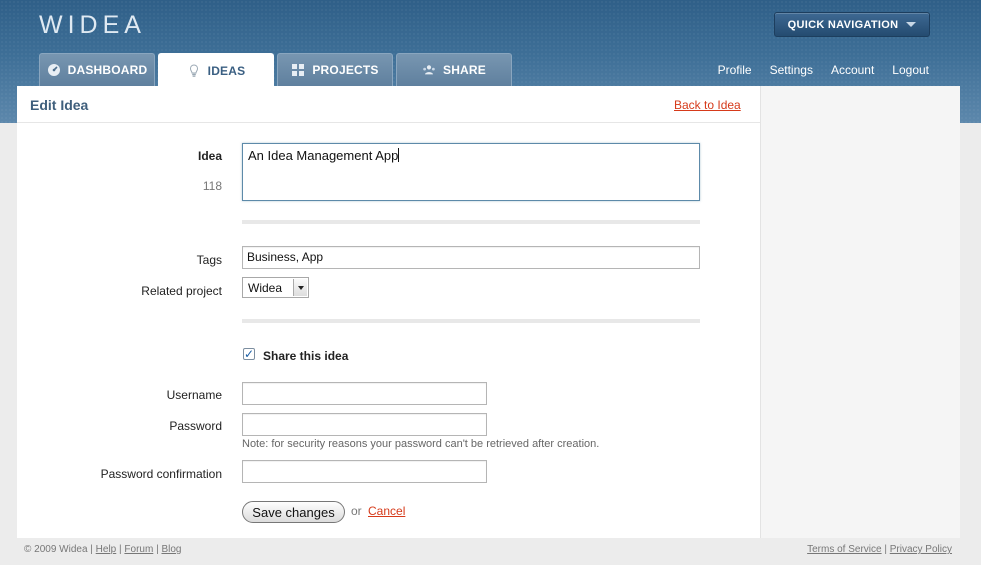 The height and width of the screenshot is (565, 981). I want to click on quick-navigation-button: QUICK NAVIGATION, so click(852, 24).